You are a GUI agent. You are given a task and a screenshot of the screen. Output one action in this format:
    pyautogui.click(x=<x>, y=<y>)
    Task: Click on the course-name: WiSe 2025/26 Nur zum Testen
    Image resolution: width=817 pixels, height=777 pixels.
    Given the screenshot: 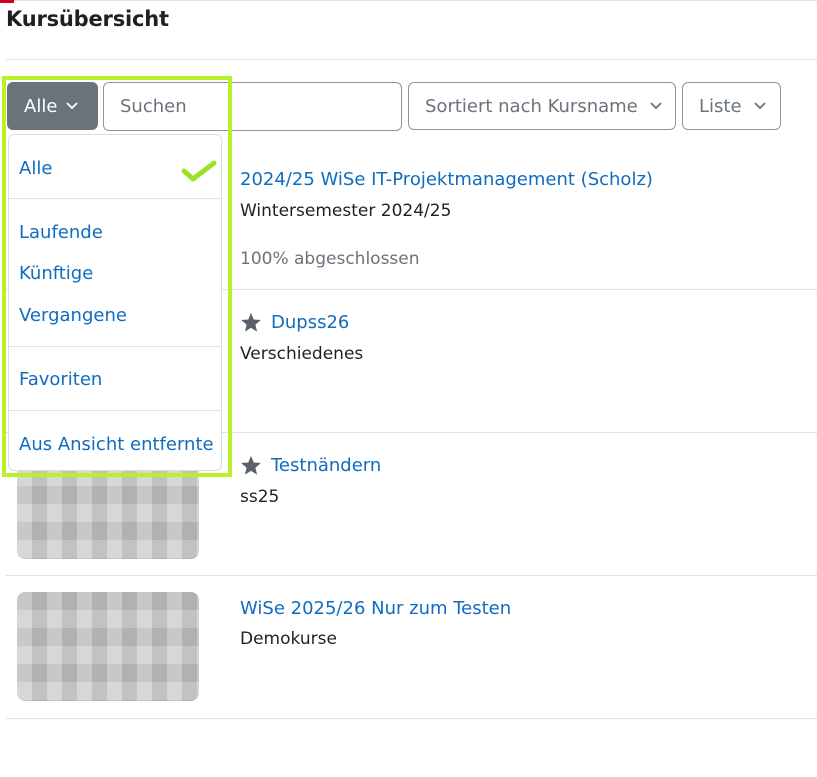 What is the action you would take?
    pyautogui.click(x=376, y=608)
    